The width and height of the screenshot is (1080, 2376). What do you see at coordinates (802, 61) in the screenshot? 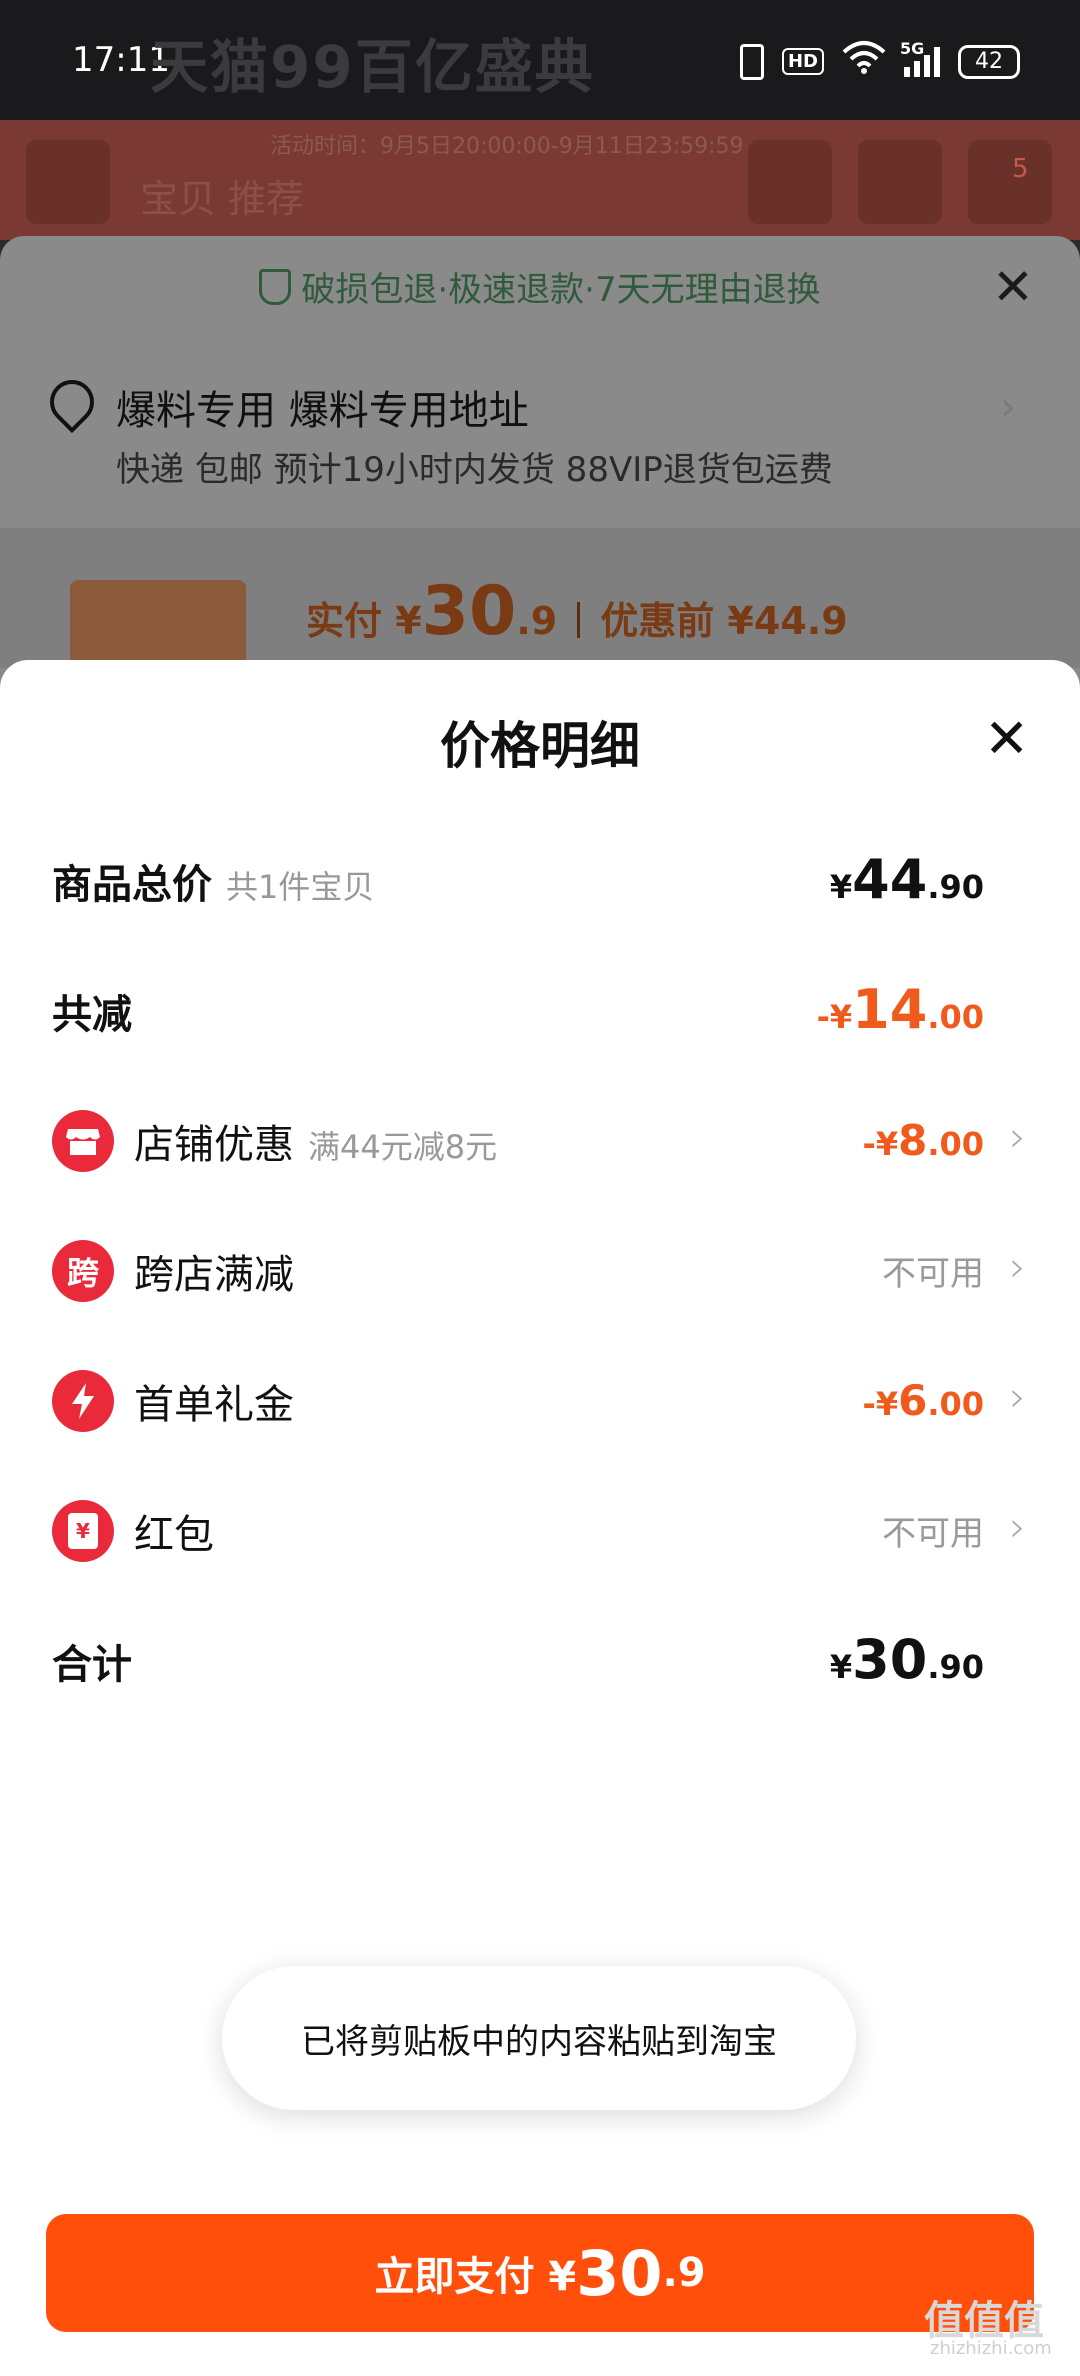
I see `hd-icon: HD` at bounding box center [802, 61].